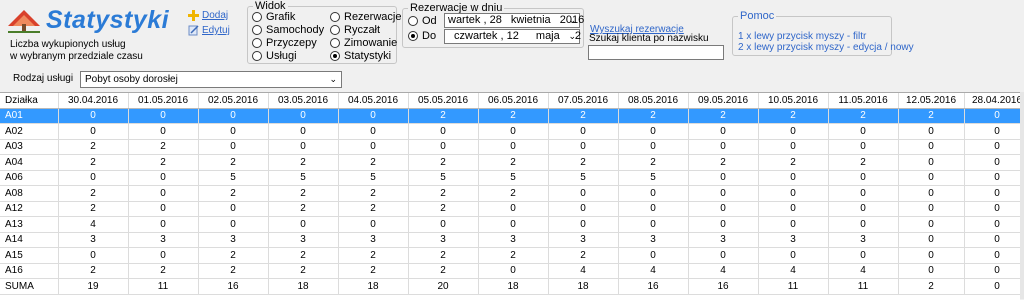 The width and height of the screenshot is (1024, 300). Describe the element at coordinates (512, 36) in the screenshot. I see `date-to-picker: czwartek , 12 maja 2 ⌄` at that location.